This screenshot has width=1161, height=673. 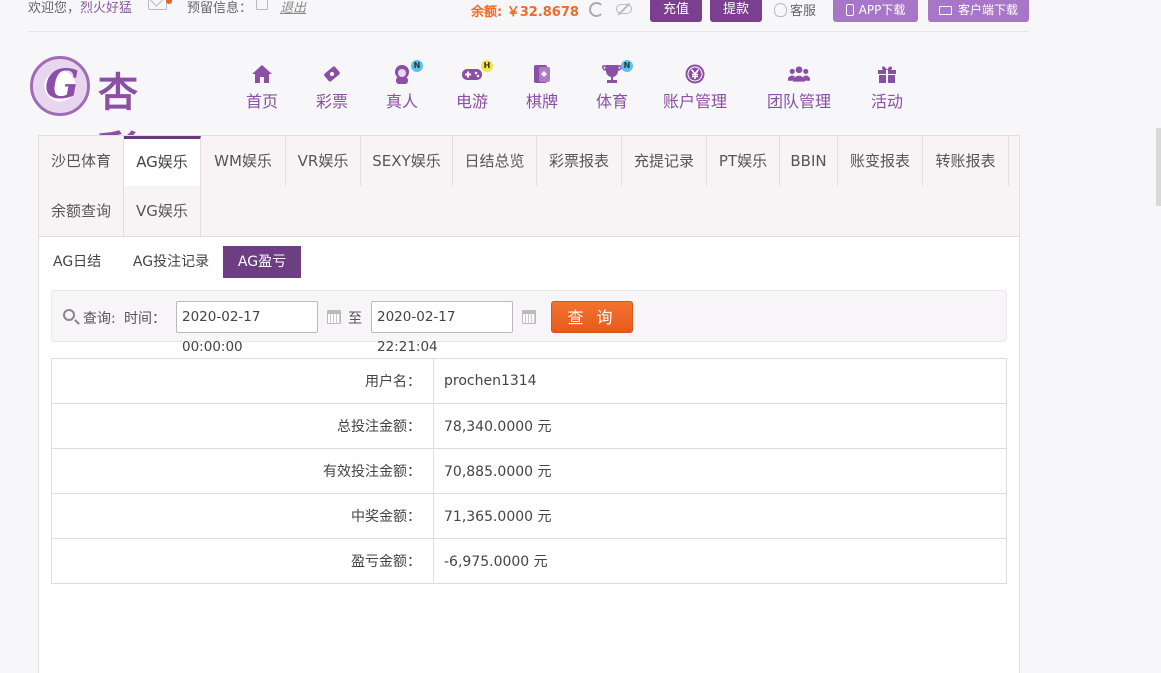 What do you see at coordinates (720, 426) in the screenshot?
I see `row-value: 78,340.0000 元` at bounding box center [720, 426].